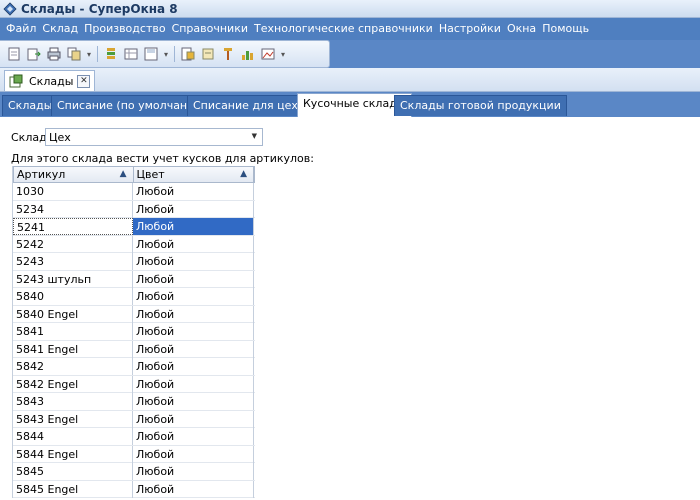  Describe the element at coordinates (248, 54) in the screenshot. I see `chart-icon` at that location.